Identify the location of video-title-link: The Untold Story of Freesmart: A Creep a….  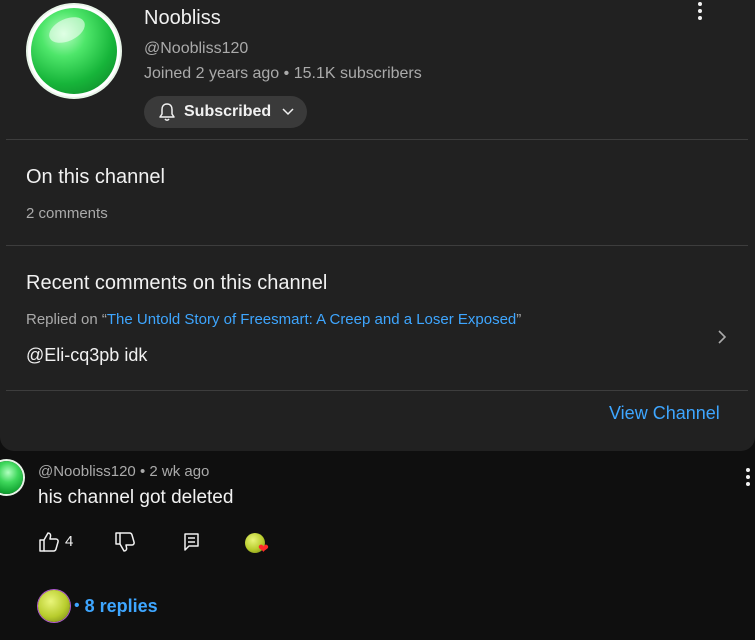
(311, 319).